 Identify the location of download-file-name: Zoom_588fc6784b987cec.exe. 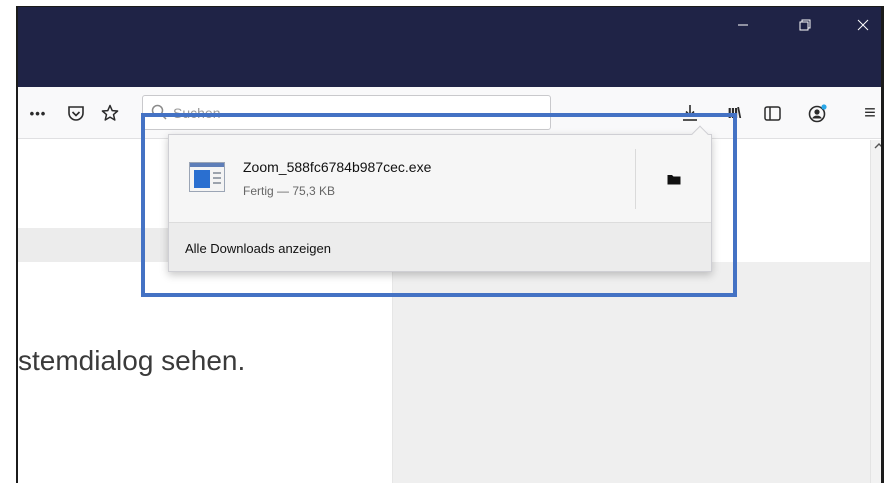
(337, 167).